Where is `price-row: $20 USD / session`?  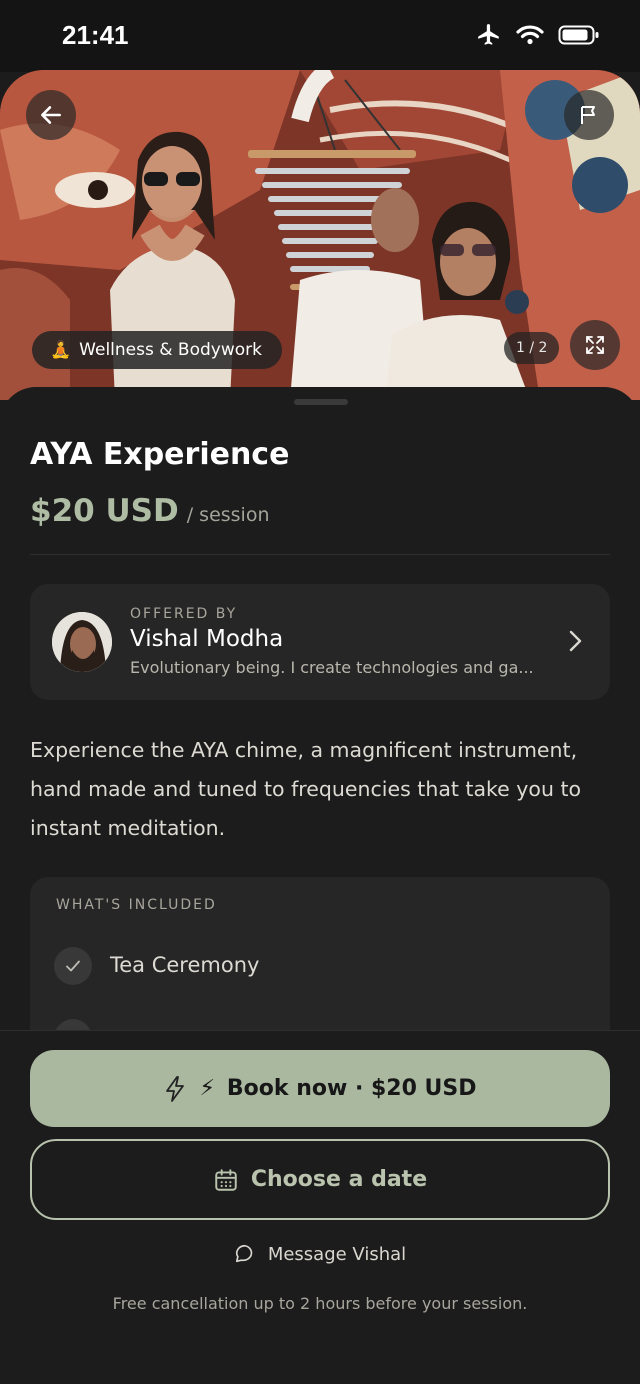
price-row: $20 USD / session is located at coordinates (150, 511).